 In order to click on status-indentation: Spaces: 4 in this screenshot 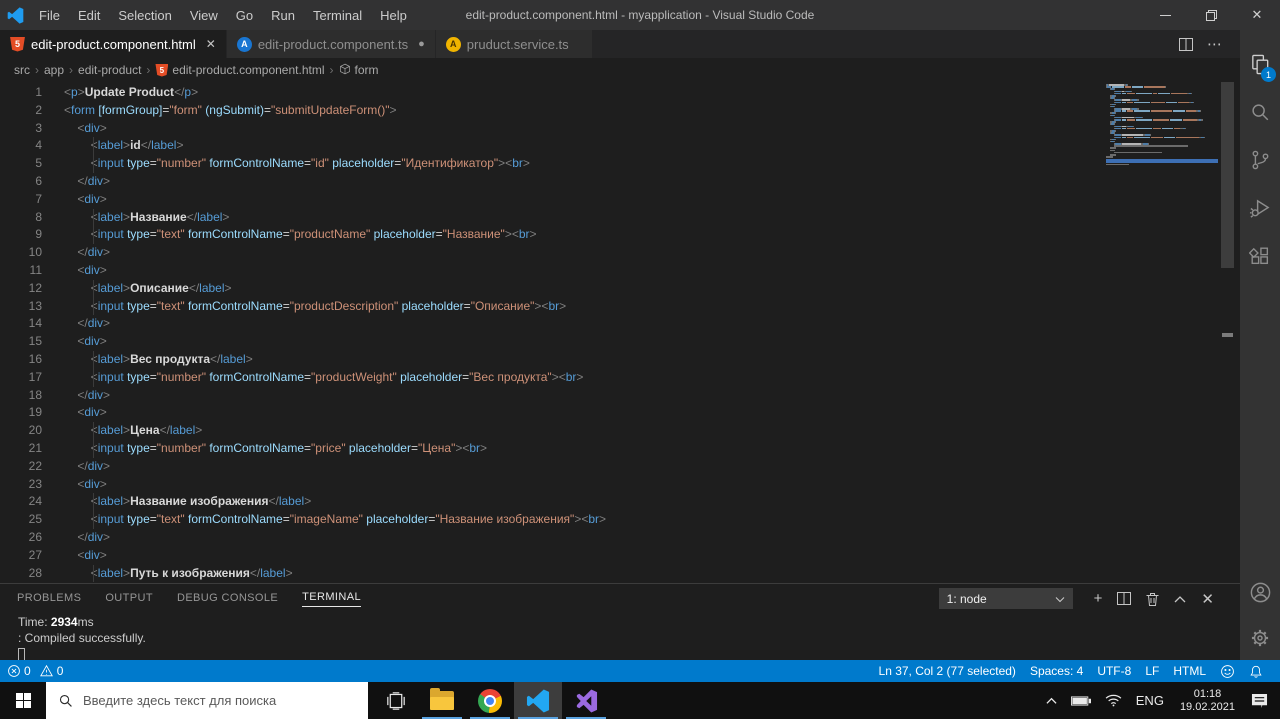, I will do `click(1056, 671)`.